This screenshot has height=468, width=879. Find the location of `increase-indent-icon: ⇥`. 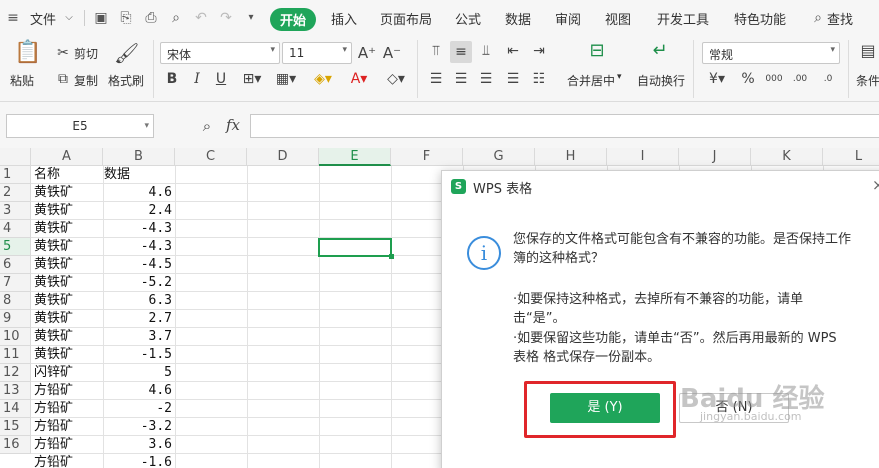

increase-indent-icon: ⇥ is located at coordinates (539, 51).